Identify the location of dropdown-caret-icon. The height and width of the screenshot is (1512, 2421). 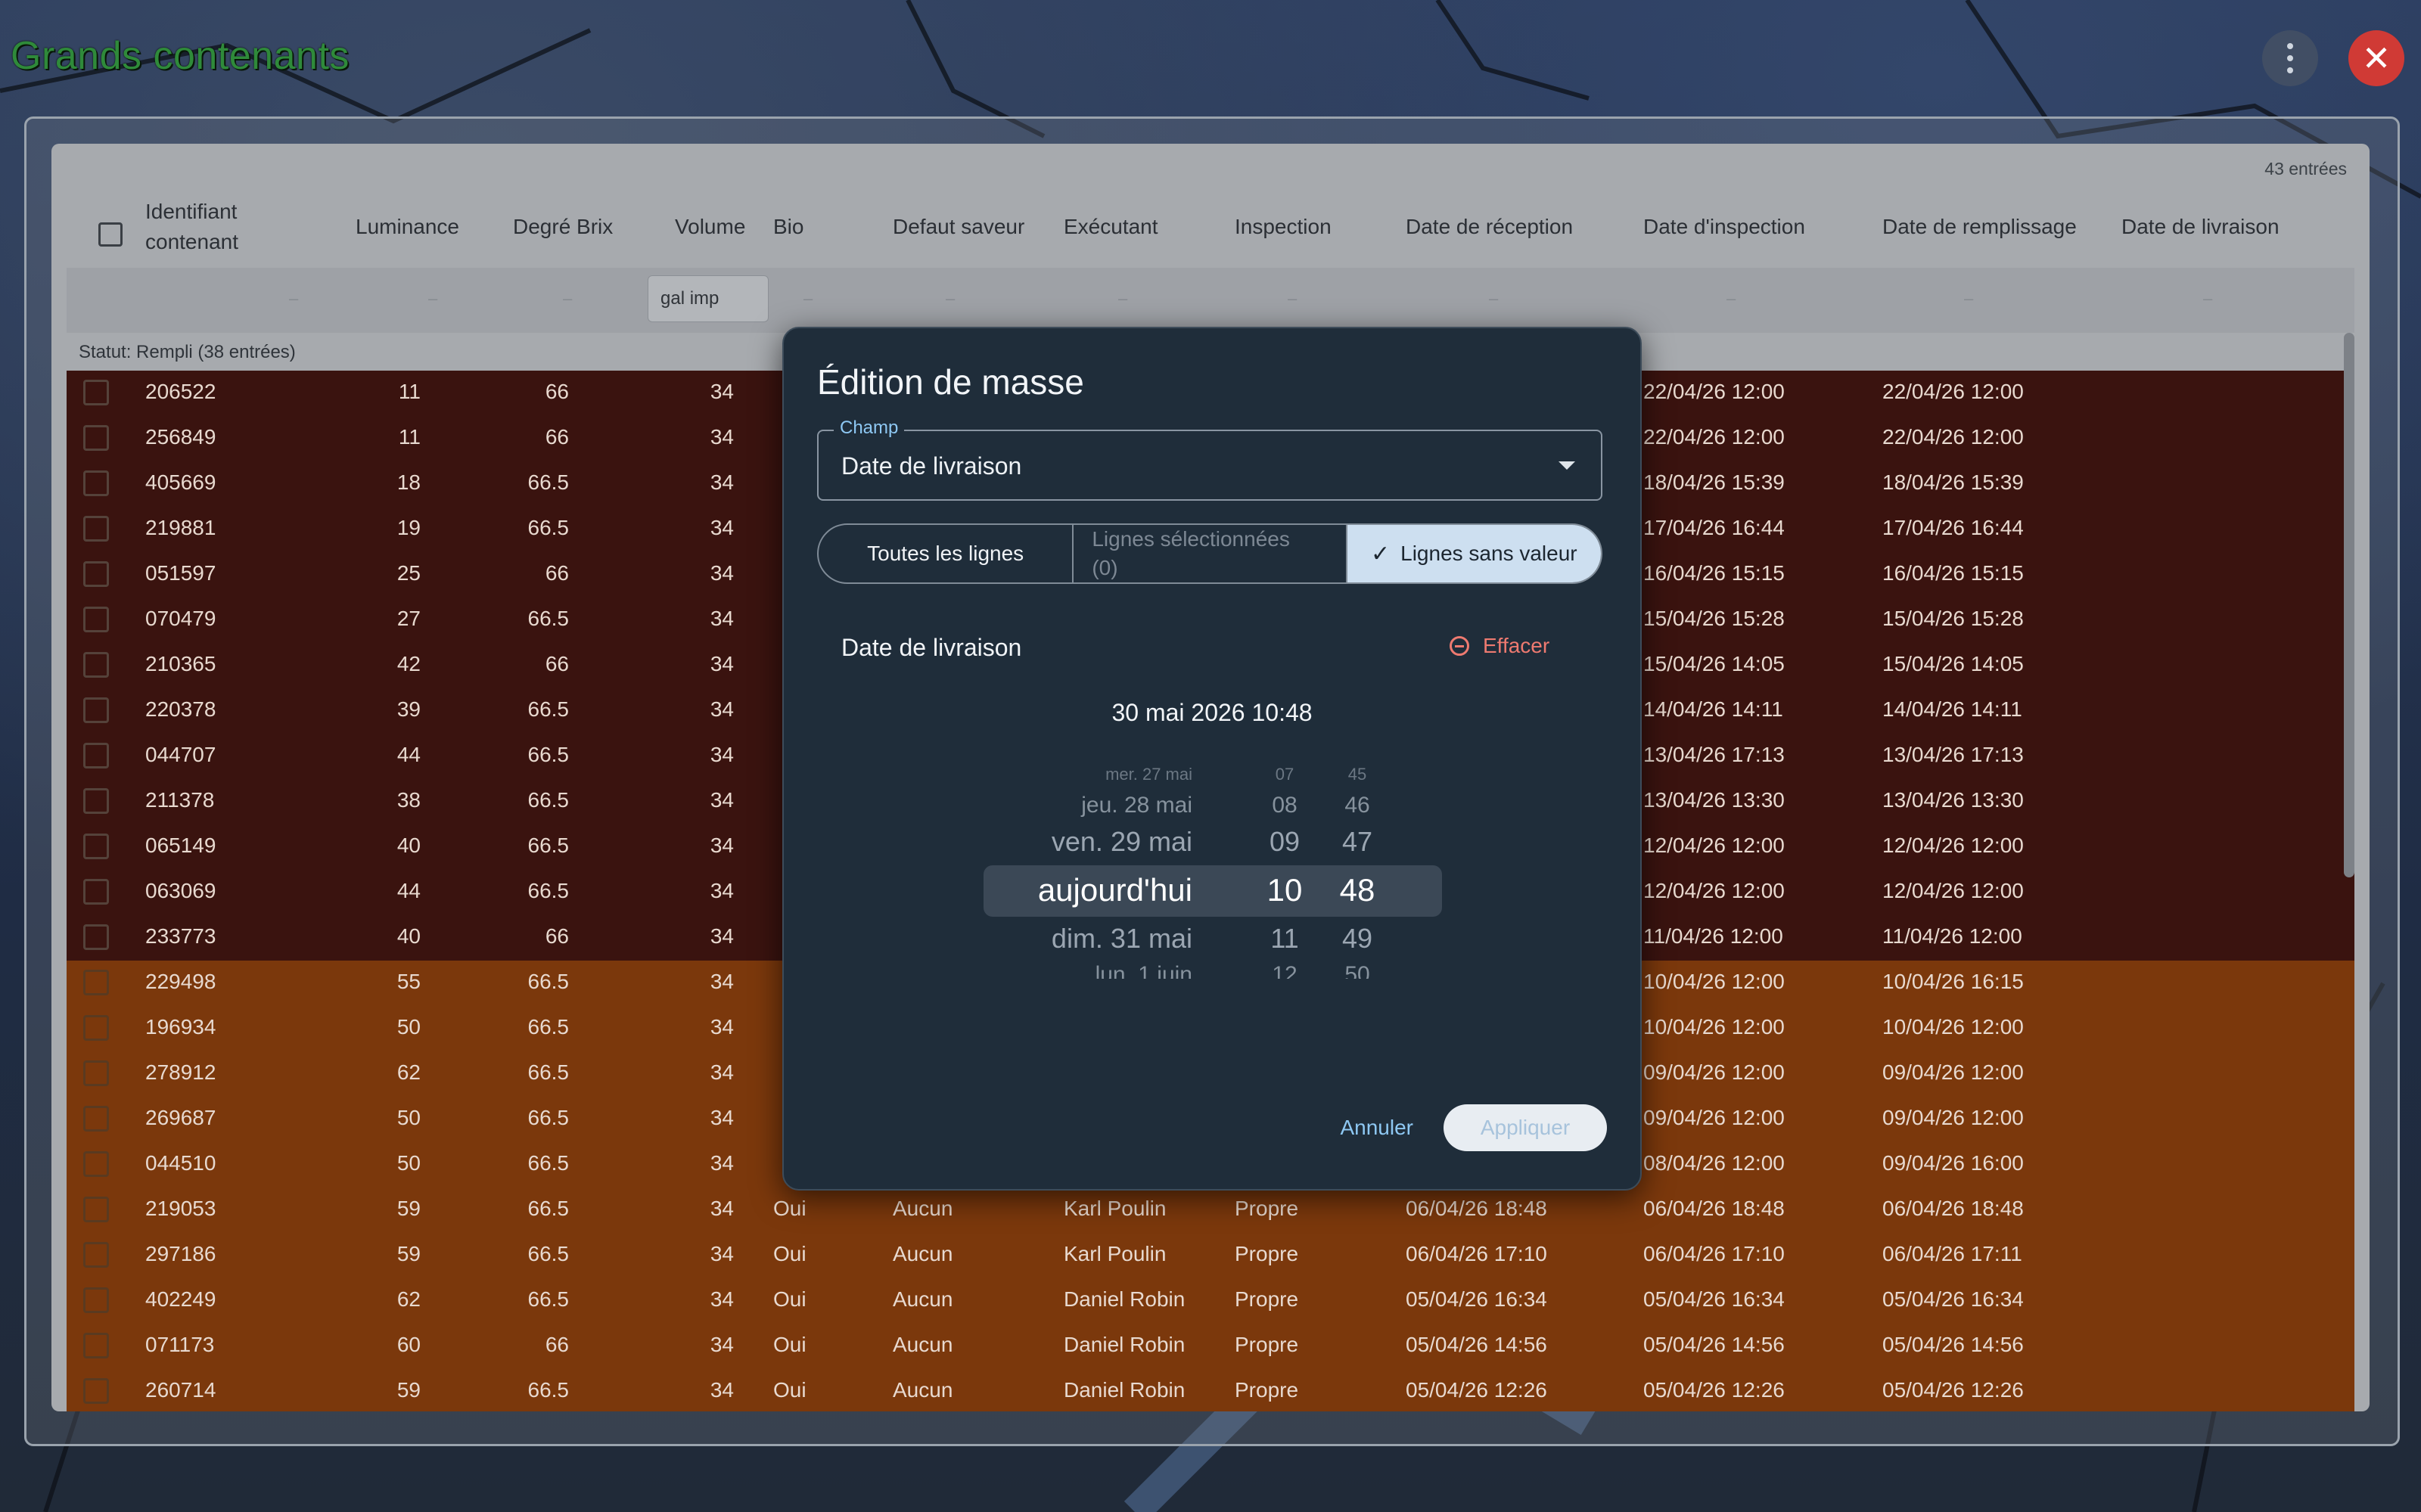
(1567, 465).